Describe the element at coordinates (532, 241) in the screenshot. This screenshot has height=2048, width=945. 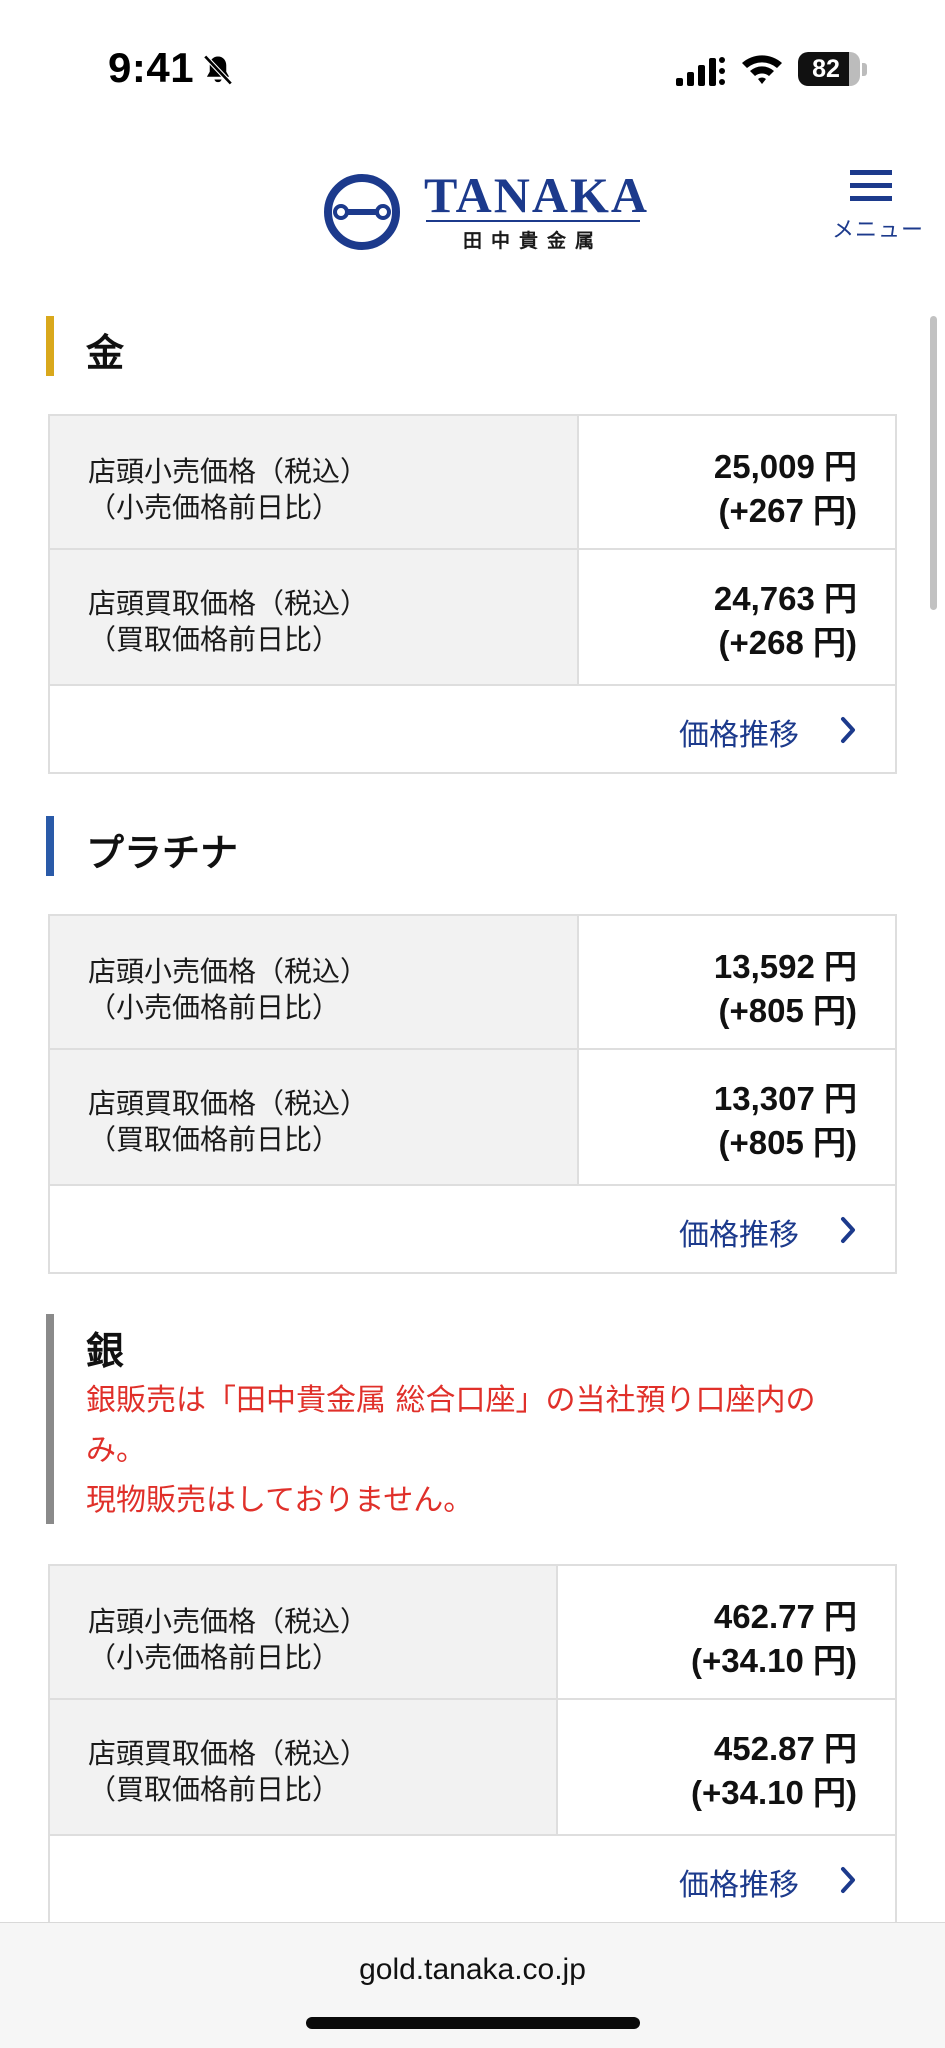
I see `logo-subtitle: 田中貴金属` at that location.